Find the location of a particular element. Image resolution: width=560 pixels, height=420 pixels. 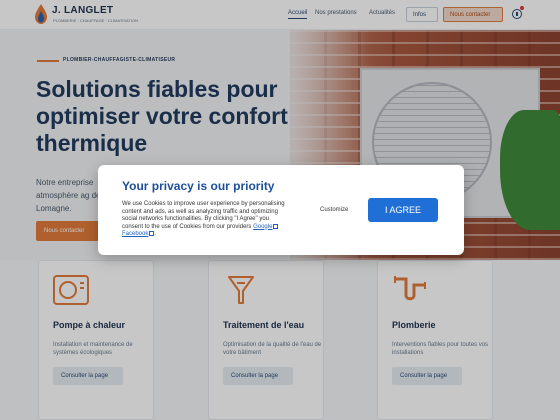

agree-button: I AGREE is located at coordinates (403, 210).